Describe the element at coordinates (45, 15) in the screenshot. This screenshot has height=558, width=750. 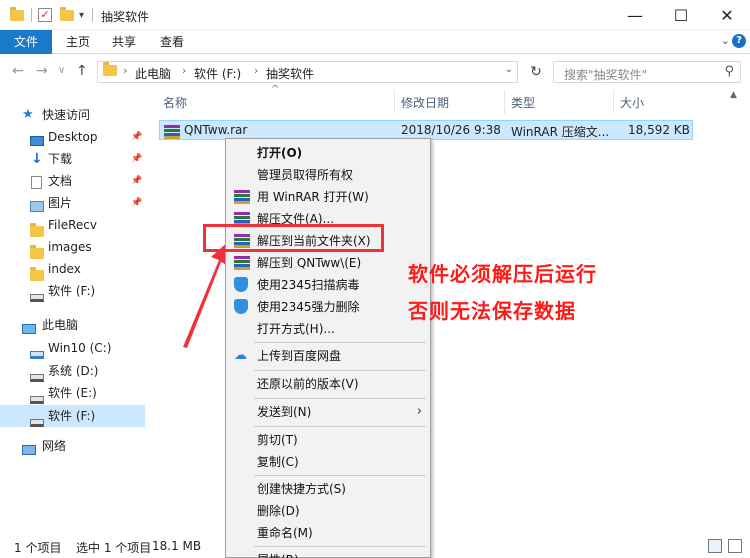
I see `properties-check-icon: ✓` at that location.